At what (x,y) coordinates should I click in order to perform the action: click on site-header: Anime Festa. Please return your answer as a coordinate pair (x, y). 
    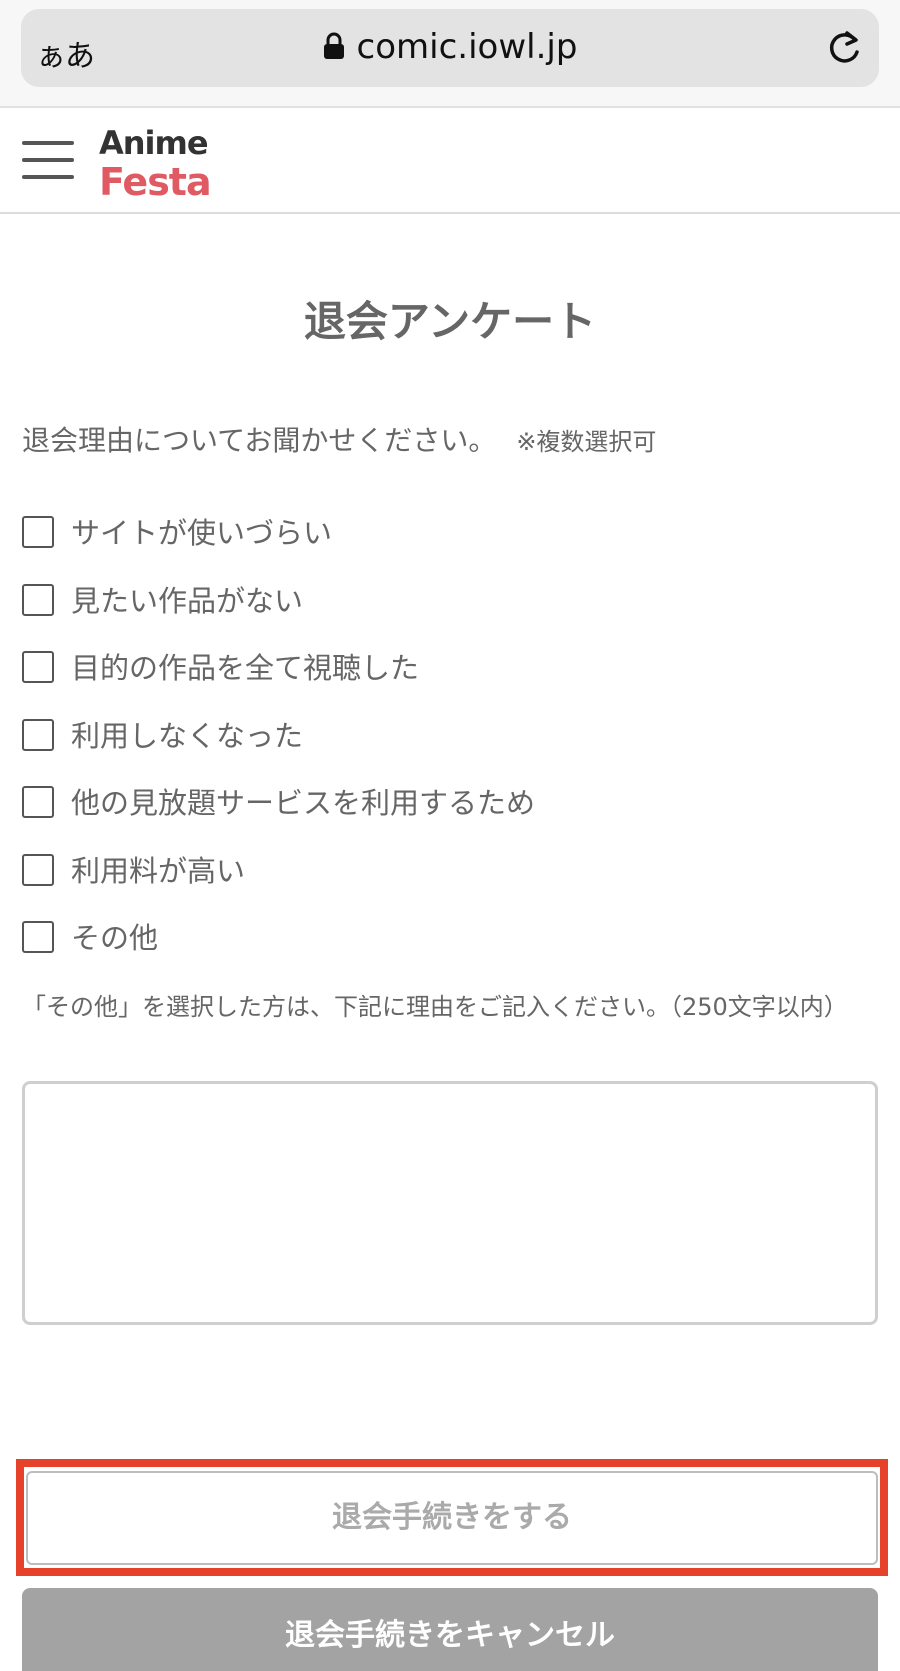
    Looking at the image, I should click on (450, 162).